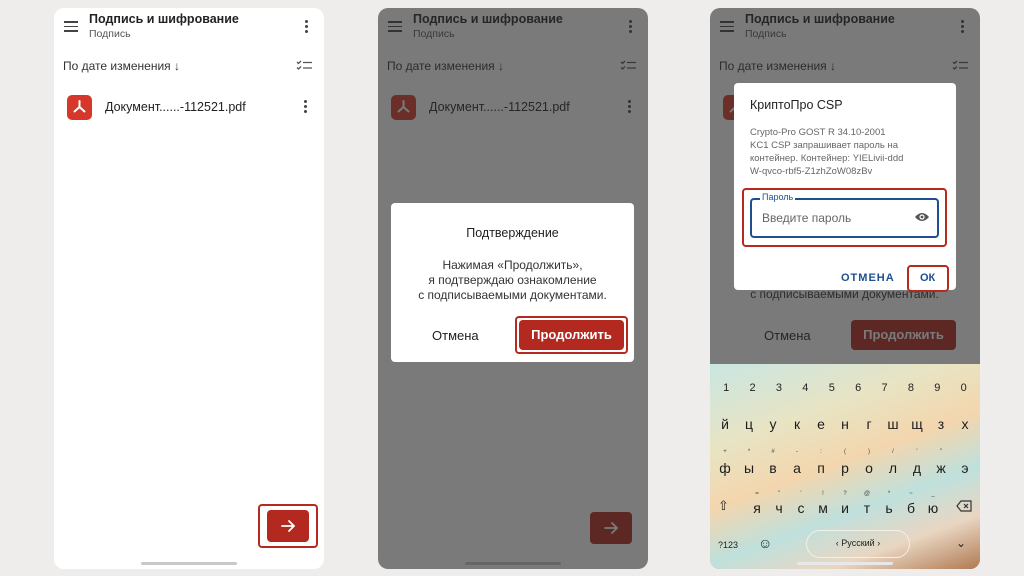  I want to click on file-list-item: Документ......-112521.pdf, so click(189, 108).